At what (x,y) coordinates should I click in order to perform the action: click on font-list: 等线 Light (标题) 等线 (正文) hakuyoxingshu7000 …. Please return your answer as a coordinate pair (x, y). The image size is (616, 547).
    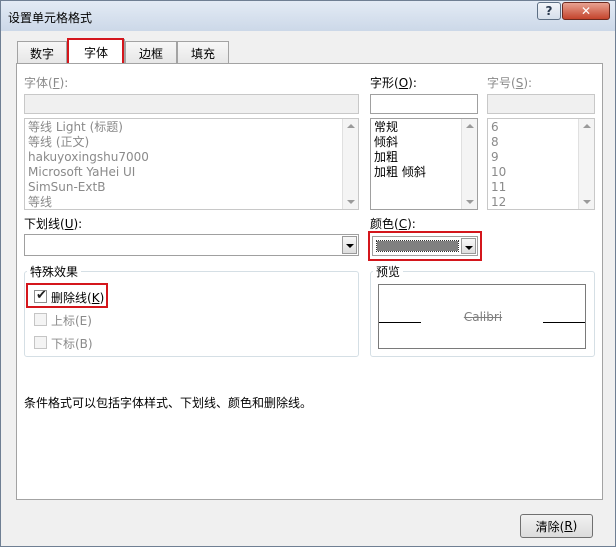
    Looking at the image, I should click on (191, 164).